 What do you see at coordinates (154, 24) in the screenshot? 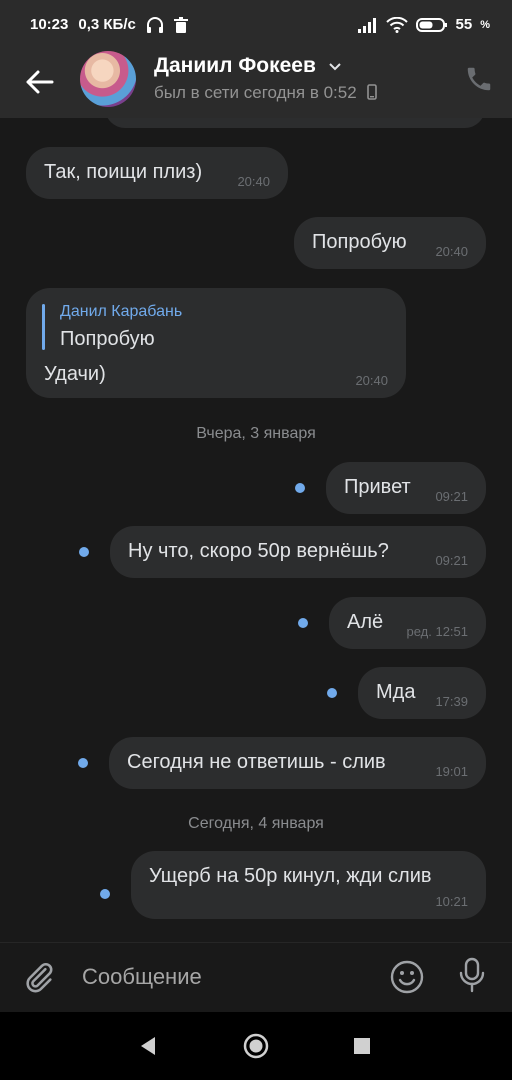
I see `headphones-icon` at bounding box center [154, 24].